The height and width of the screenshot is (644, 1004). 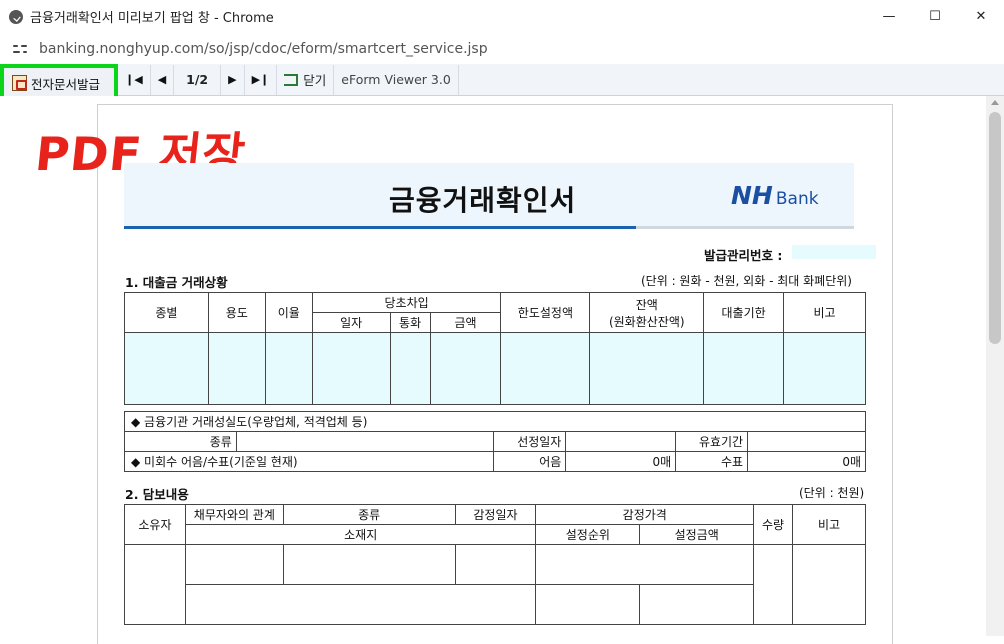 I want to click on col-priority: 설정순위, so click(x=588, y=534).